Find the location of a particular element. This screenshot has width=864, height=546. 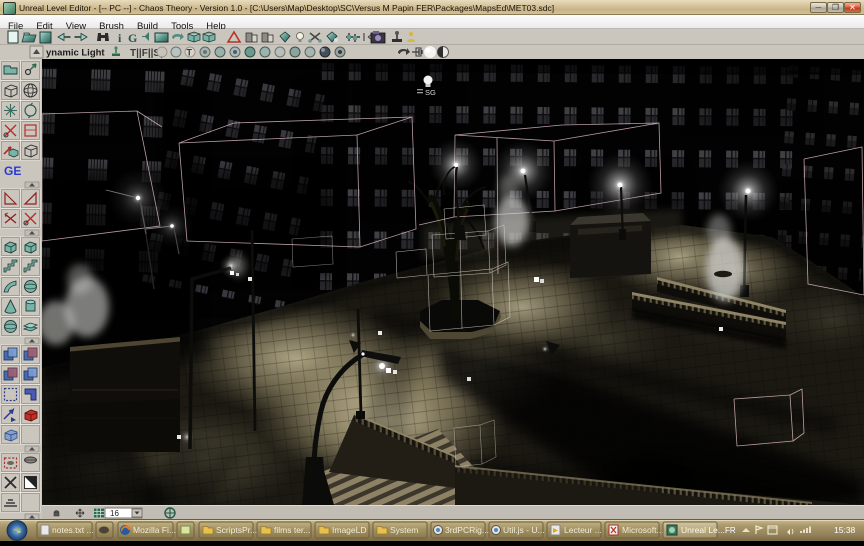

svg-text: G is located at coordinates (132, 38).